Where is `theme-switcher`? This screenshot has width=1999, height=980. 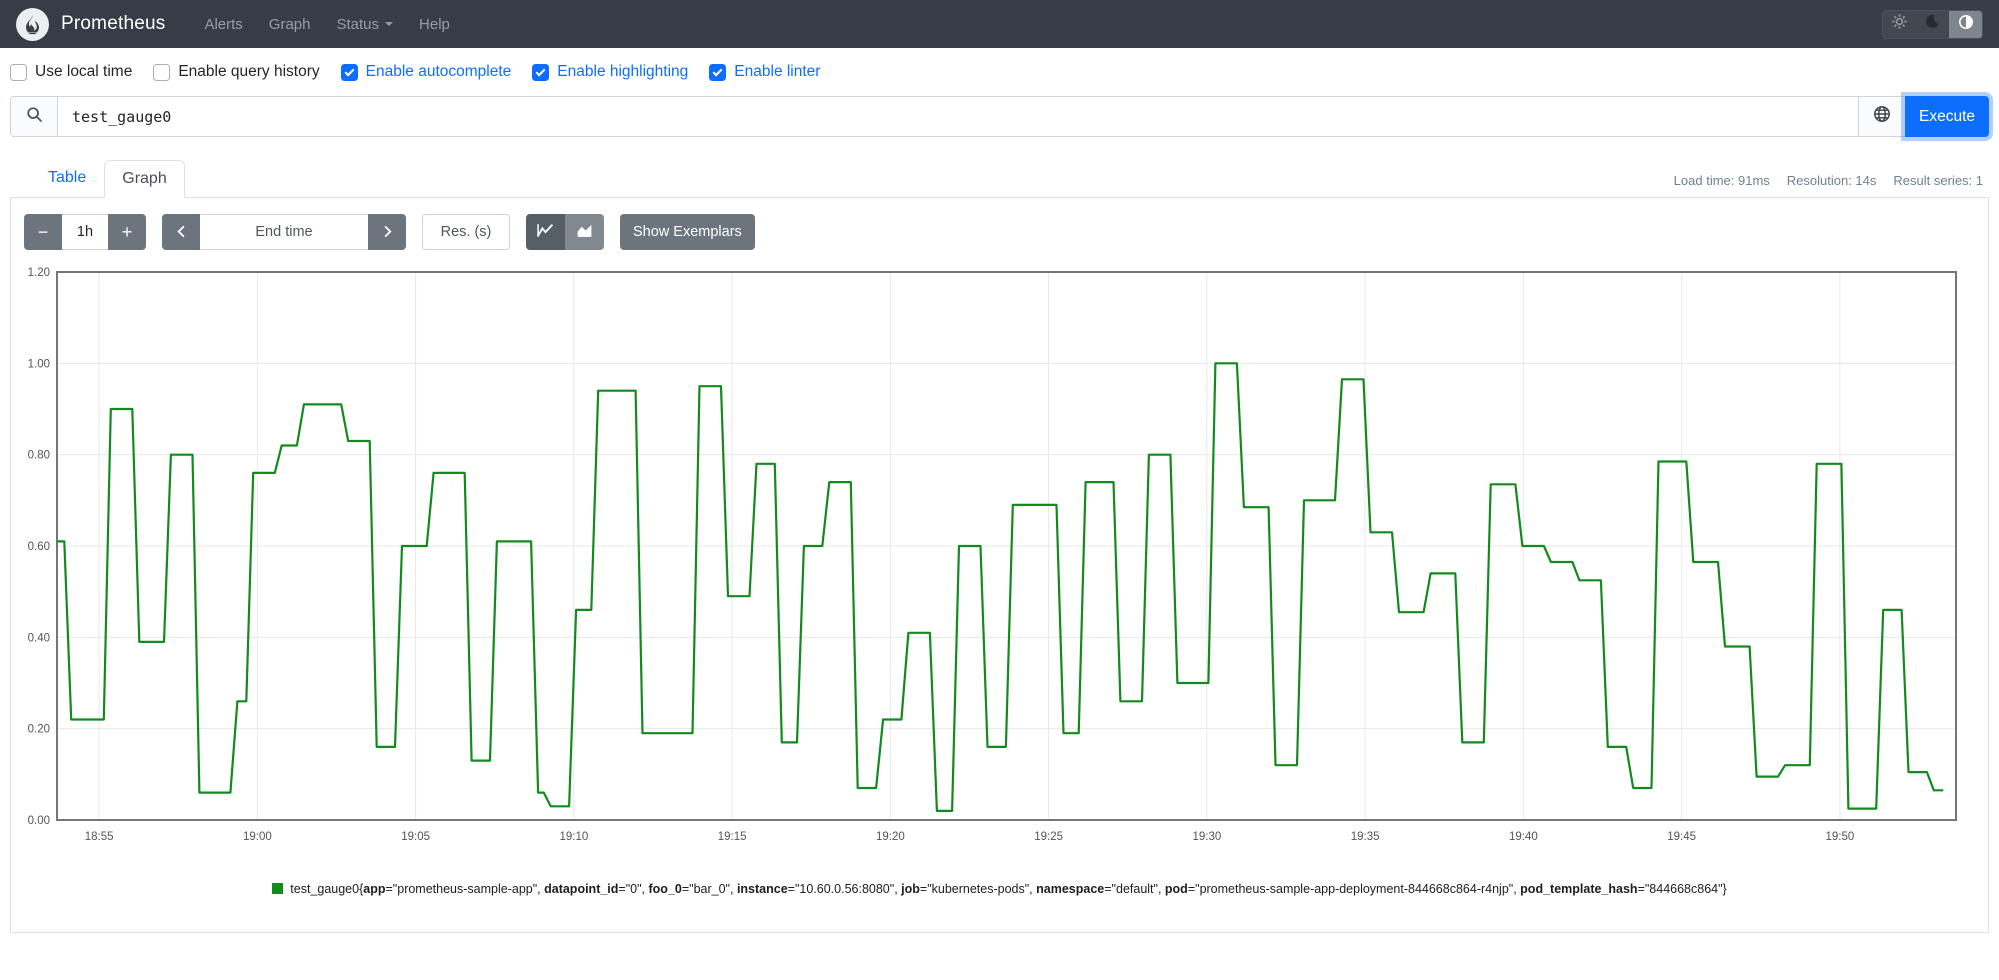
theme-switcher is located at coordinates (1932, 24).